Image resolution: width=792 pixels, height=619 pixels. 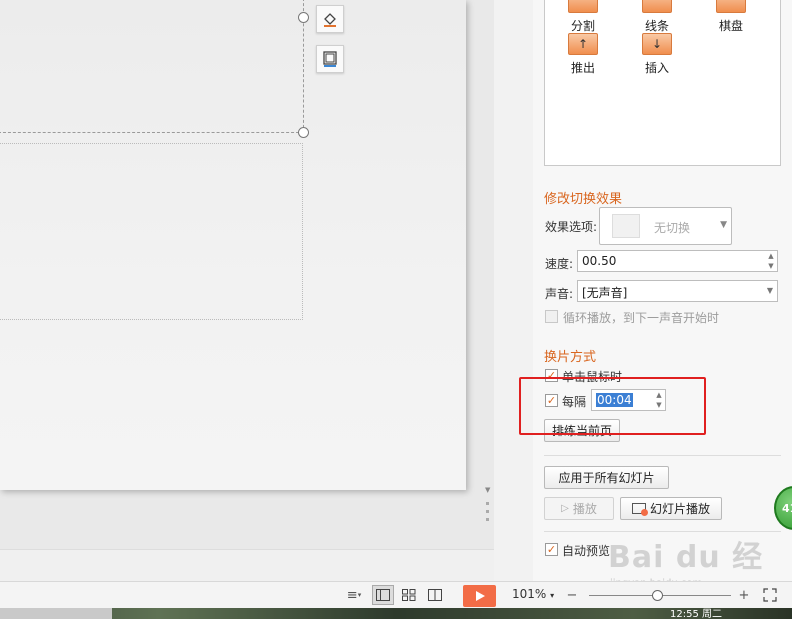 I want to click on speed-stepper: 00.50 ▲ ▼, so click(x=677, y=261).